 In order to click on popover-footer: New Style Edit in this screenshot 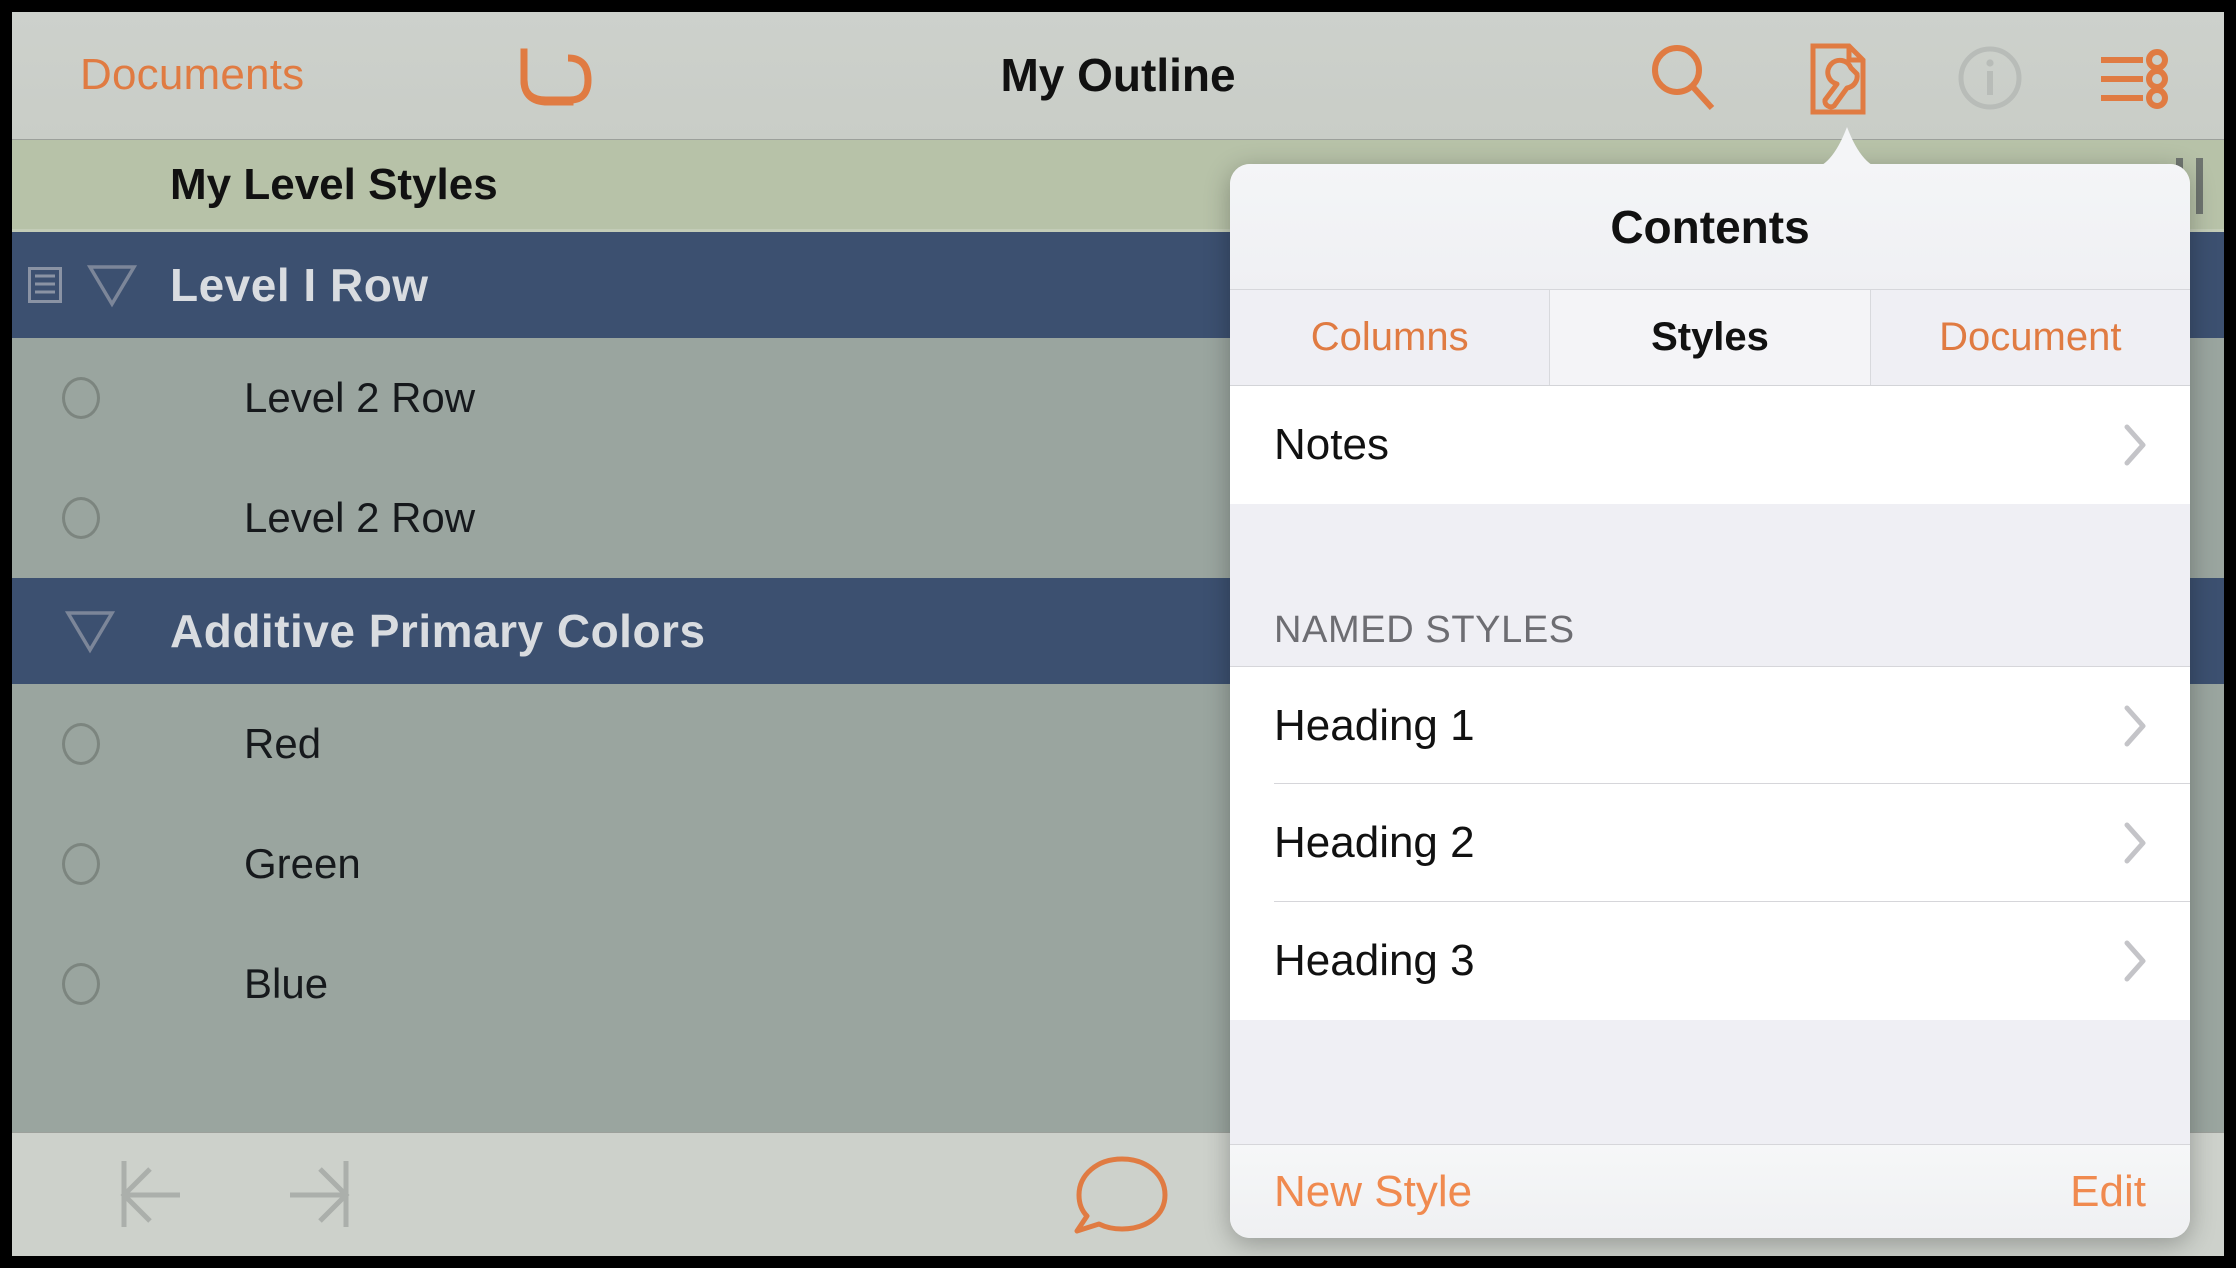, I will do `click(1710, 1191)`.